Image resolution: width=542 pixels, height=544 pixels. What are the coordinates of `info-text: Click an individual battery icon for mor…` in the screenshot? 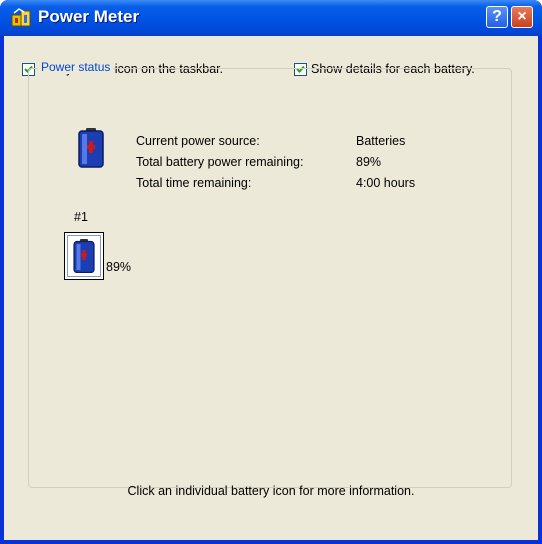 It's located at (271, 491).